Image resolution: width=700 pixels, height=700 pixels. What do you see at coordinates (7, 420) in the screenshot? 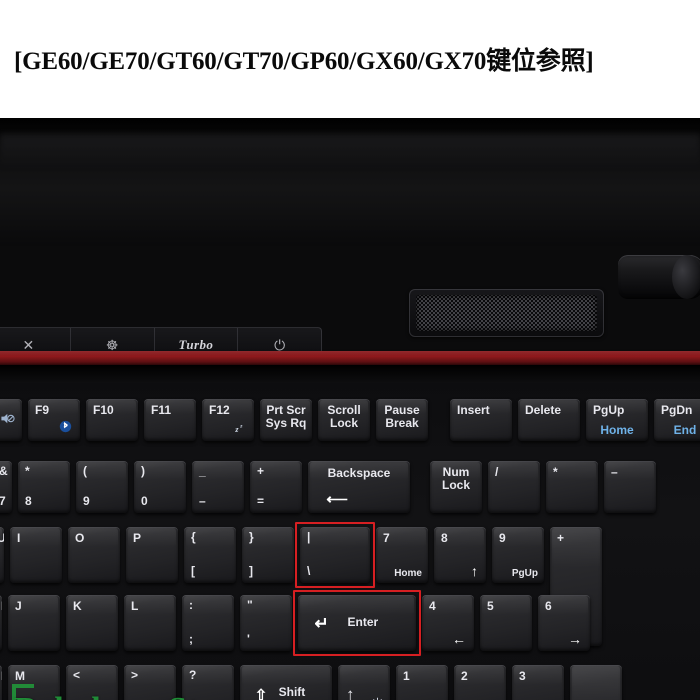
I see `mute-x-icon` at bounding box center [7, 420].